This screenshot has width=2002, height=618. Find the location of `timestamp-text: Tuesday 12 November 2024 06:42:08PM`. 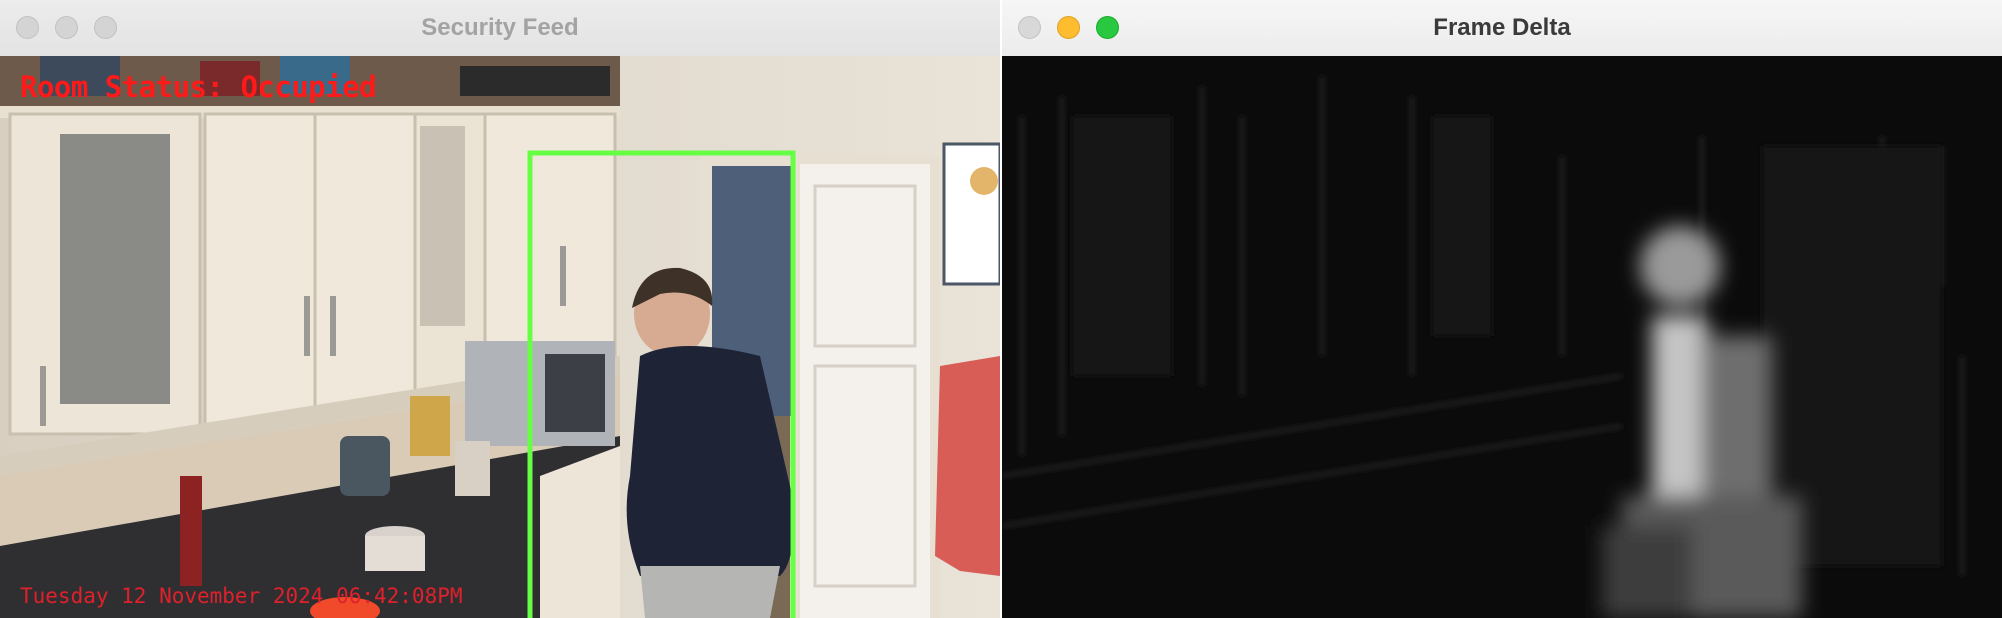

timestamp-text: Tuesday 12 November 2024 06:42:08PM is located at coordinates (241, 596).